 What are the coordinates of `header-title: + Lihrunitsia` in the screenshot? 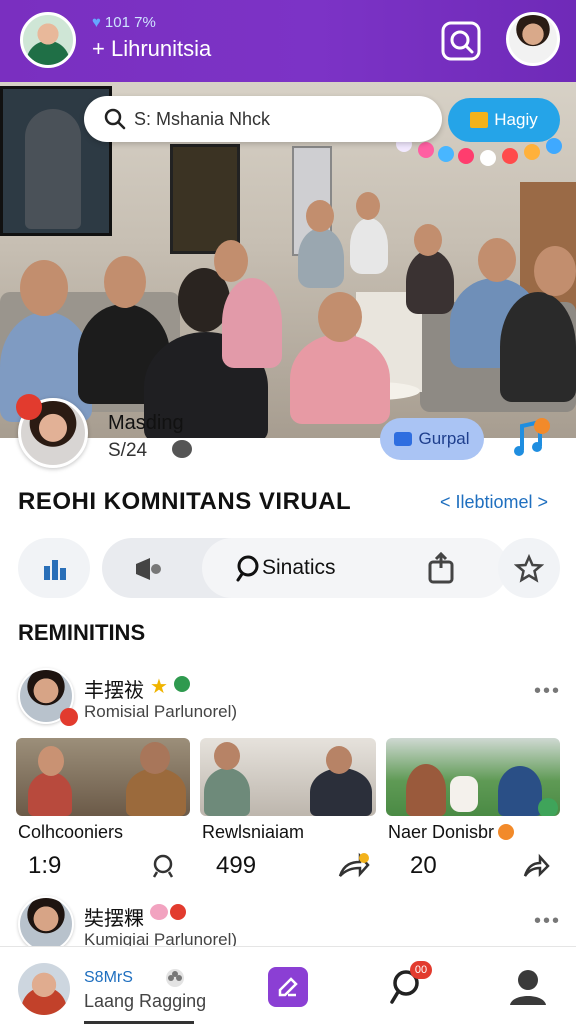 It's located at (152, 48).